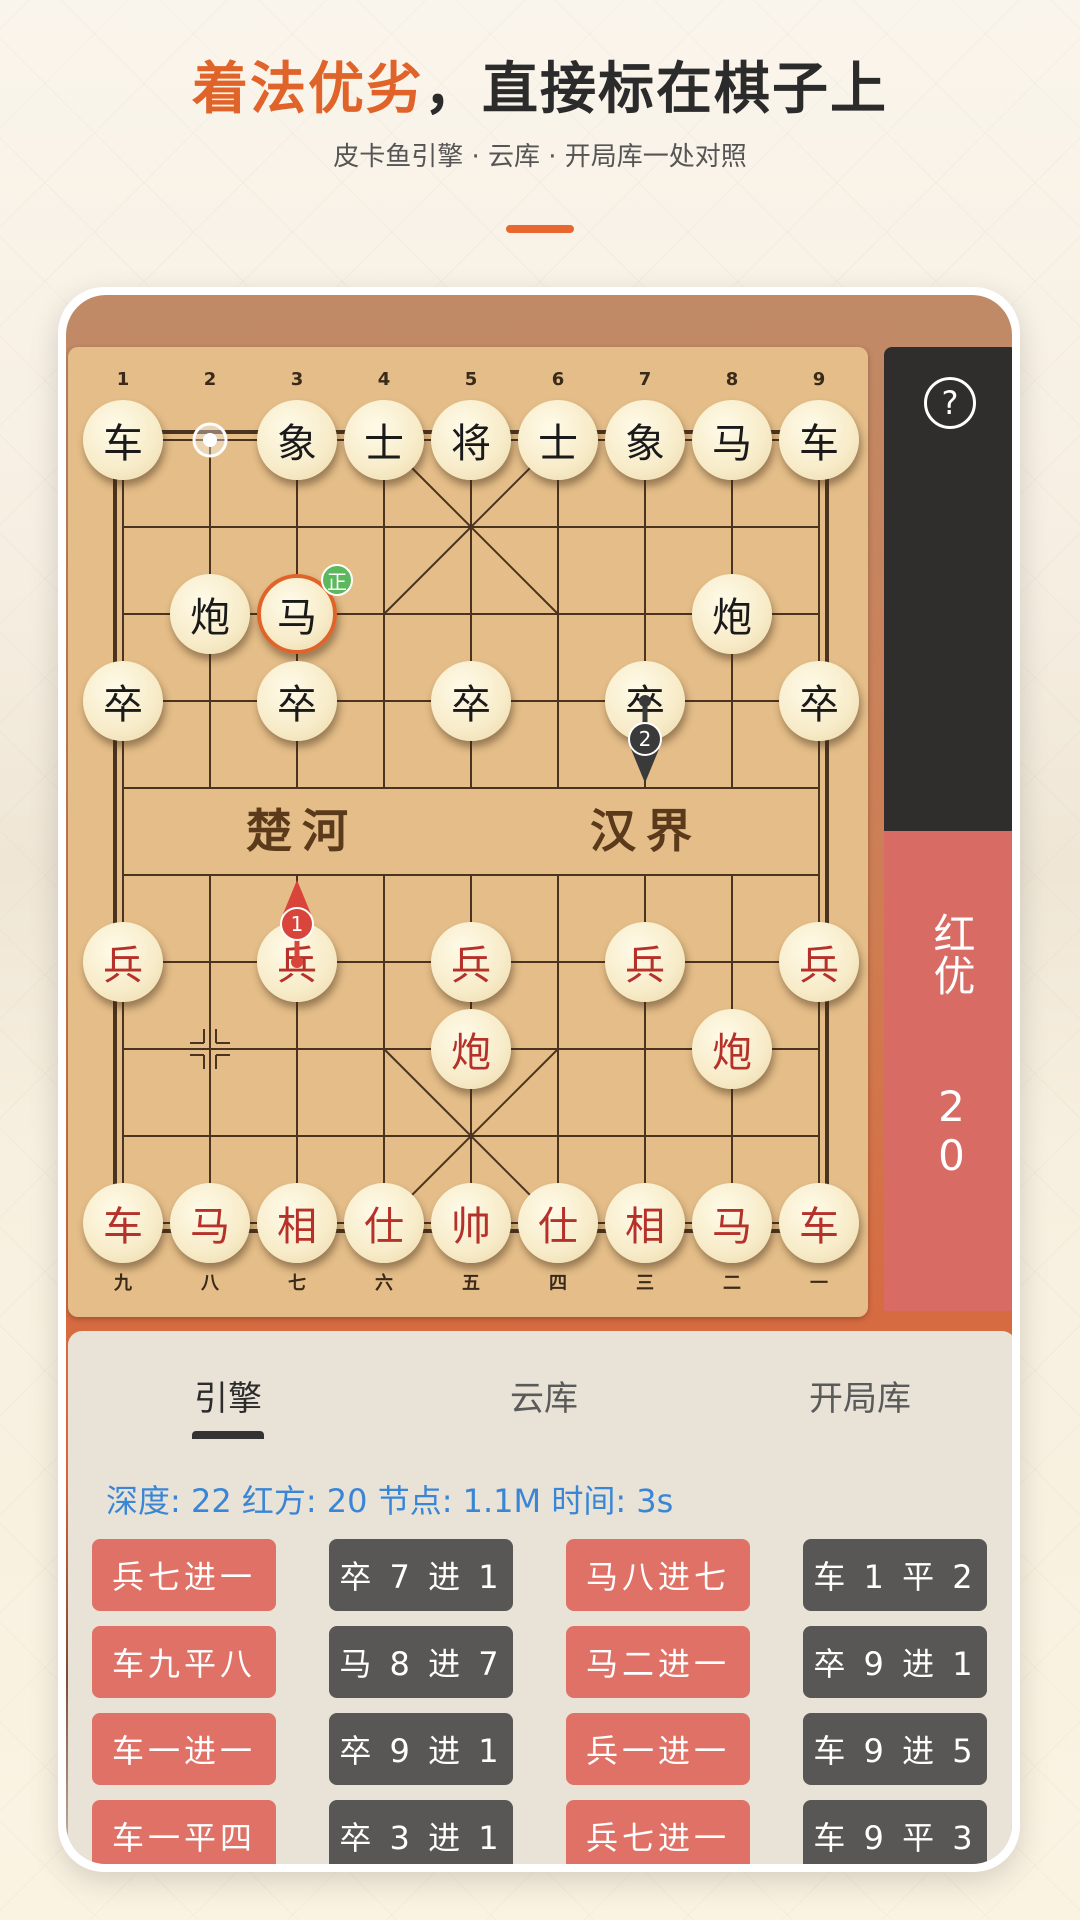 Image resolution: width=1080 pixels, height=1920 pixels. I want to click on title-highlight: 着法优劣, so click(308, 89).